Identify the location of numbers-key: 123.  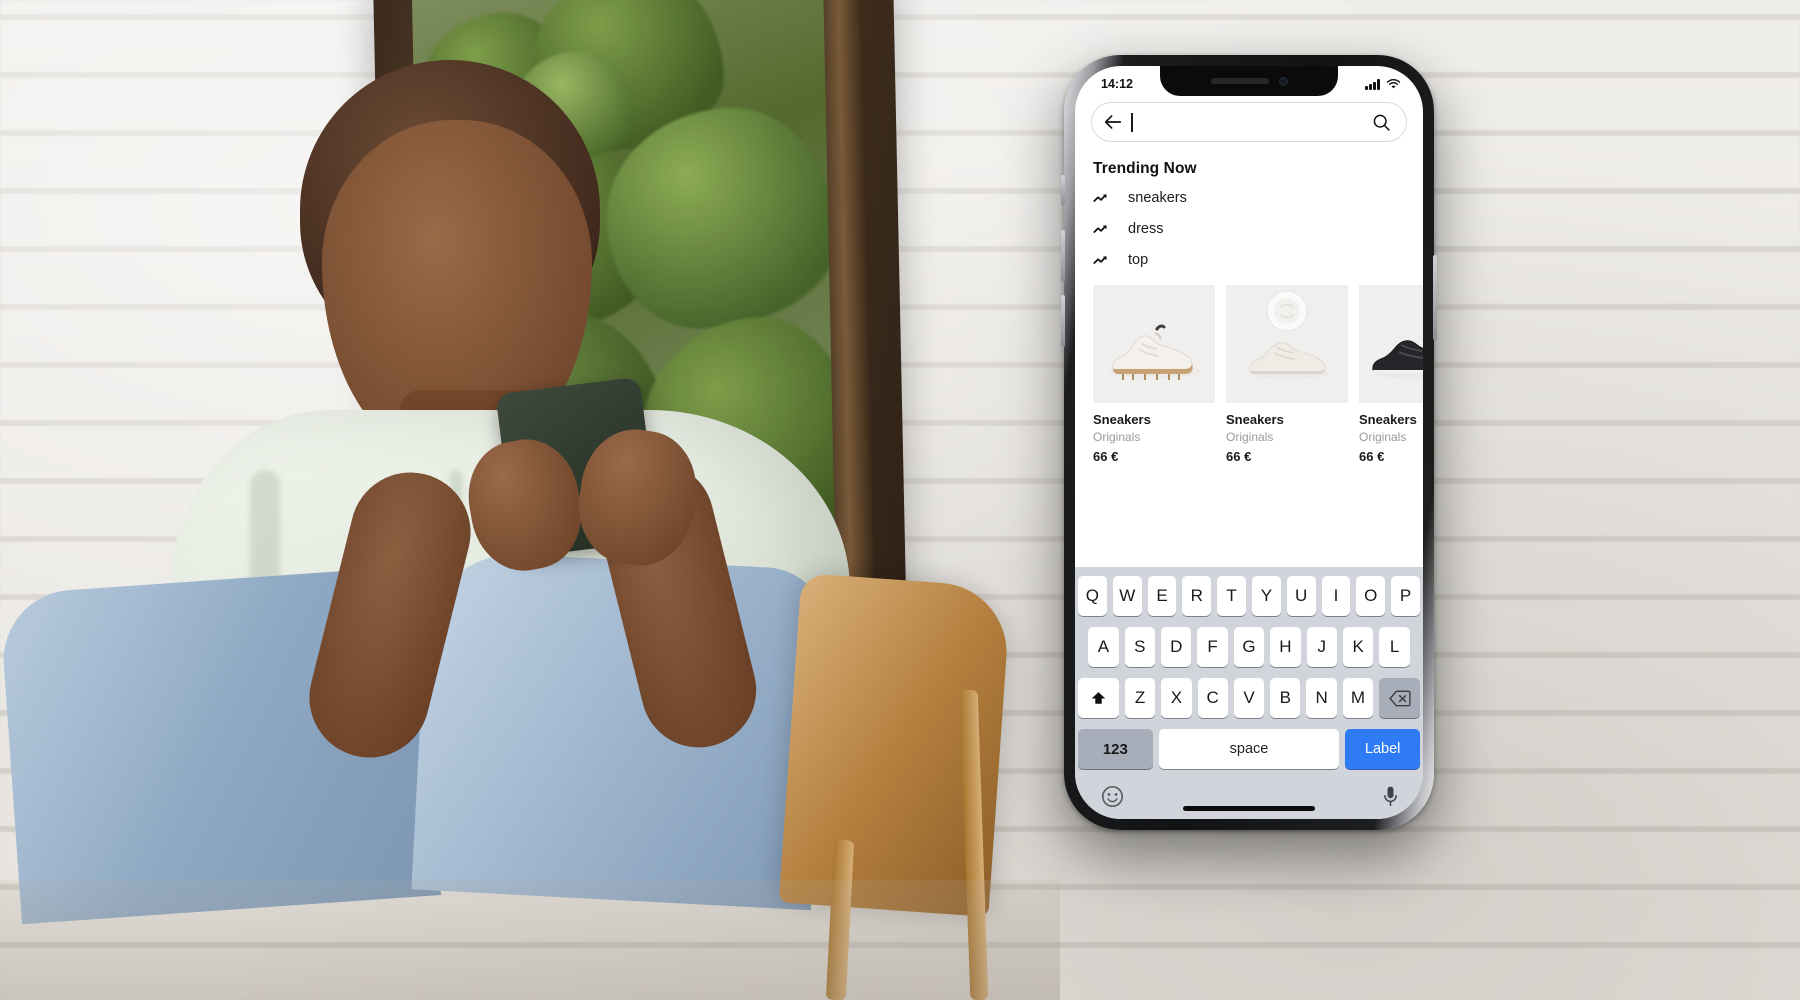
(1115, 749).